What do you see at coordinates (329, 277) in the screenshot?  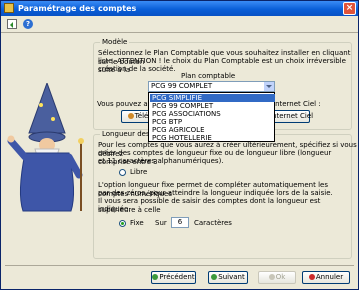 I see `cancel-label: Annuler` at bounding box center [329, 277].